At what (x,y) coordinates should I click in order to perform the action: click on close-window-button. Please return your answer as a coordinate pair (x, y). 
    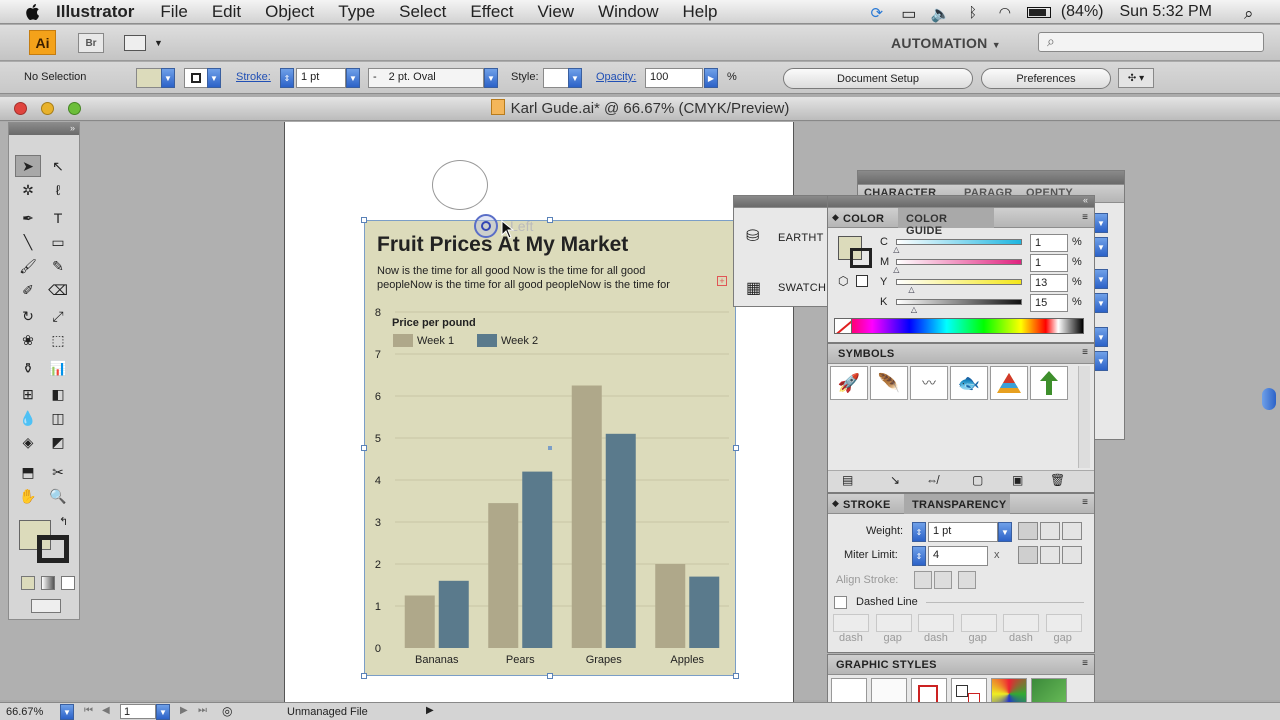
    Looking at the image, I should click on (20, 108).